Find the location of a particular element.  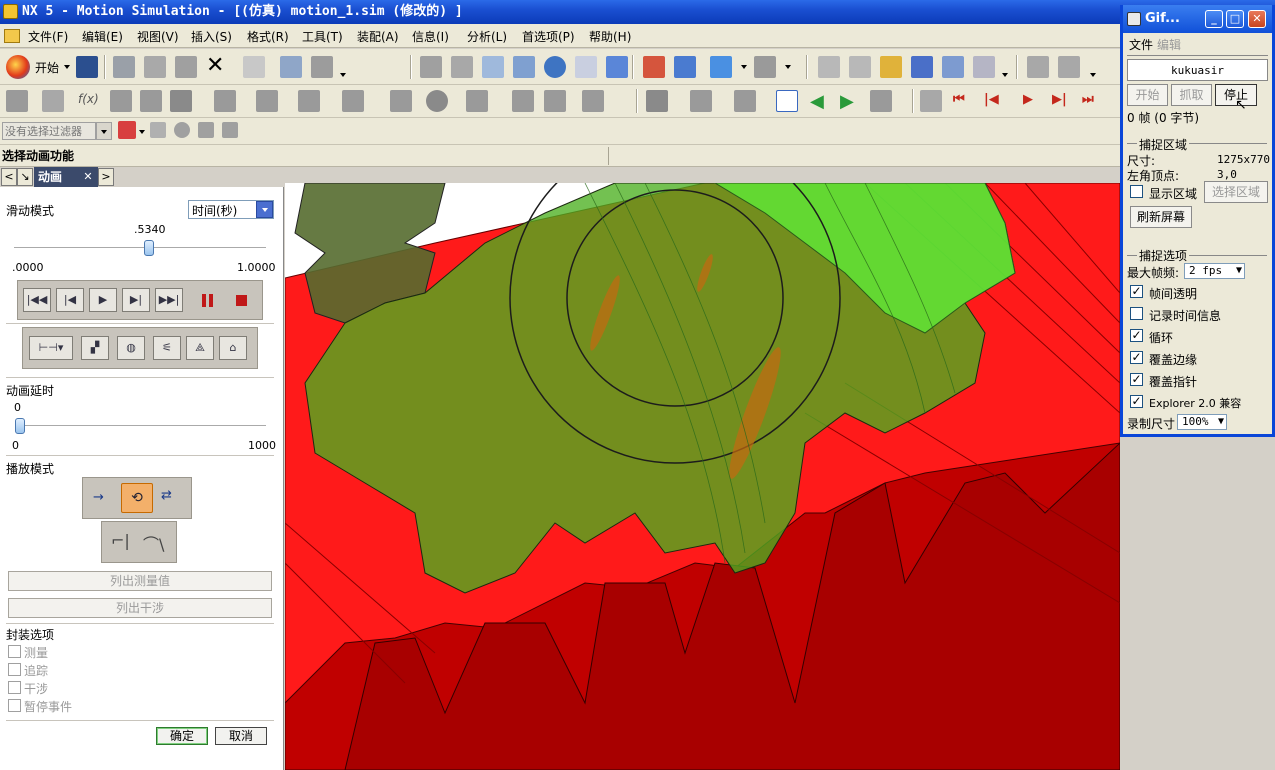

ping-pong-icon: ⇄ is located at coordinates (166, 495).